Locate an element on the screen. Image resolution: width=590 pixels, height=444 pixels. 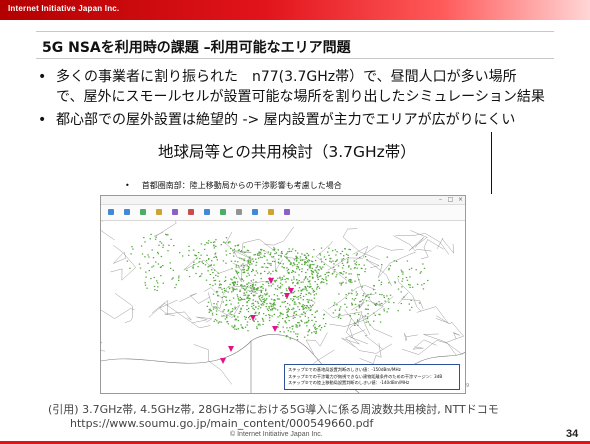
maximize-icon: □ is located at coordinates (450, 200).